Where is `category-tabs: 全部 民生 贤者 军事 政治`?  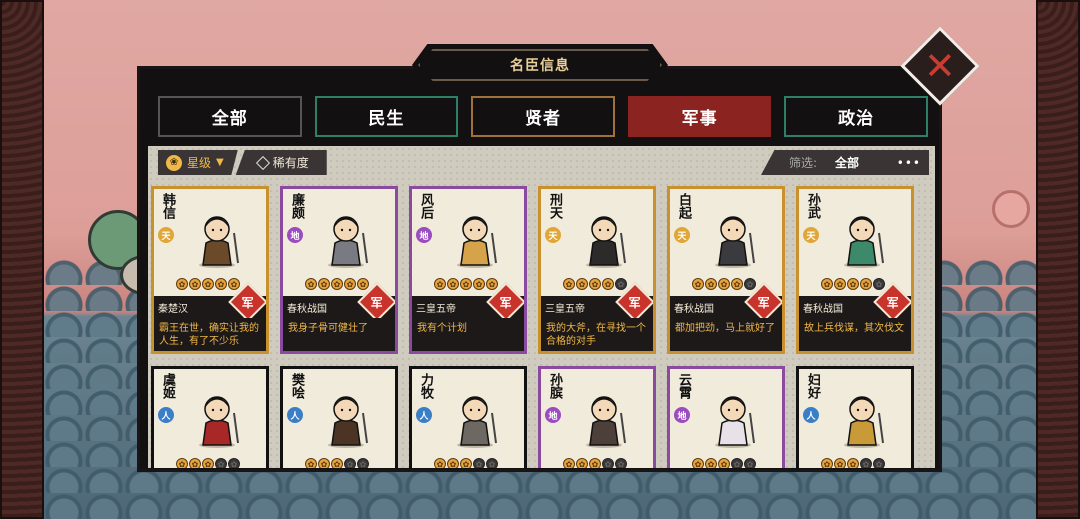
category-tabs: 全部 民生 贤者 军事 政治 is located at coordinates (543, 117).